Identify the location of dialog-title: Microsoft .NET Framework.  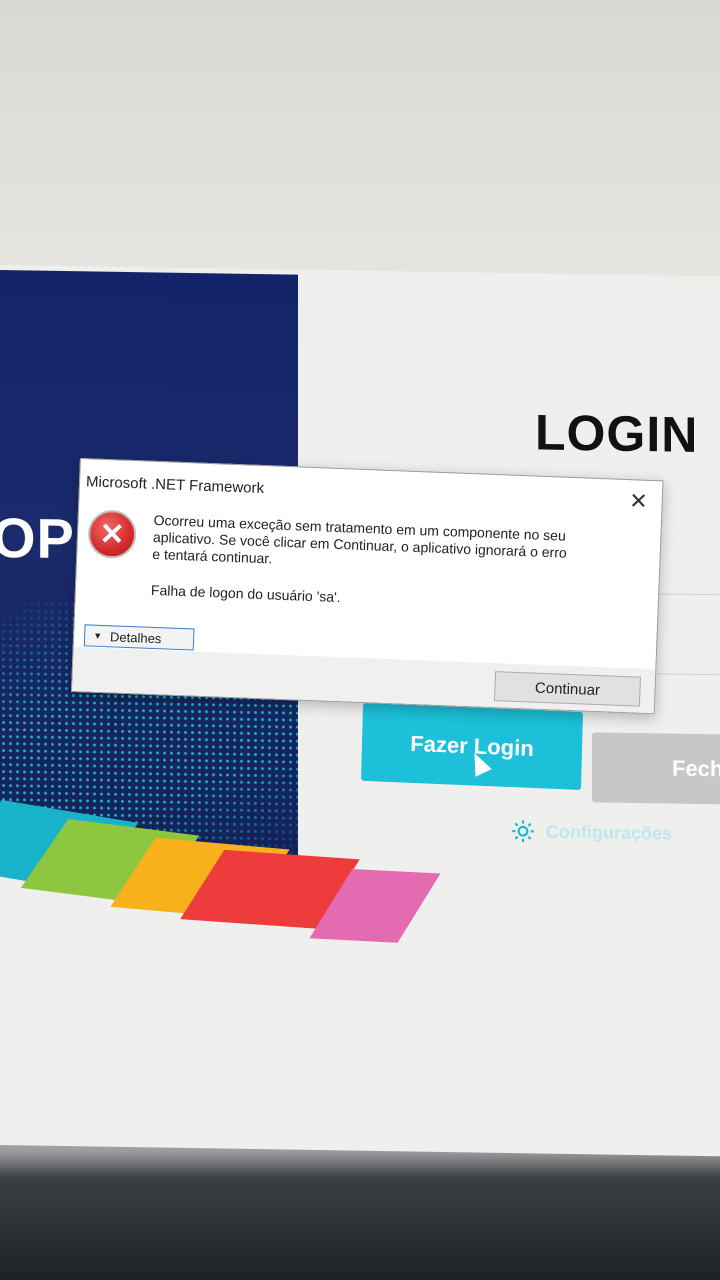
(175, 485).